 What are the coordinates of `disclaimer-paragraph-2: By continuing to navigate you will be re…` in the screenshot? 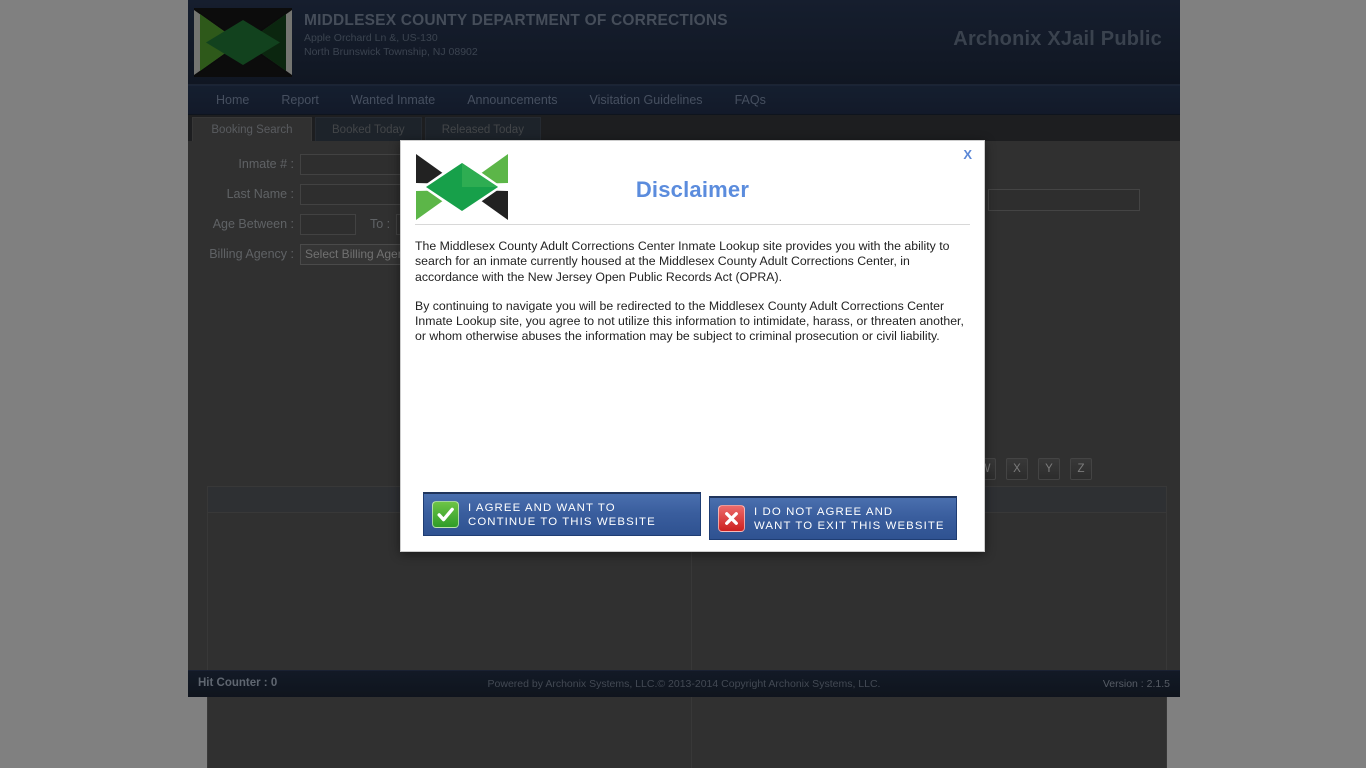 It's located at (689, 321).